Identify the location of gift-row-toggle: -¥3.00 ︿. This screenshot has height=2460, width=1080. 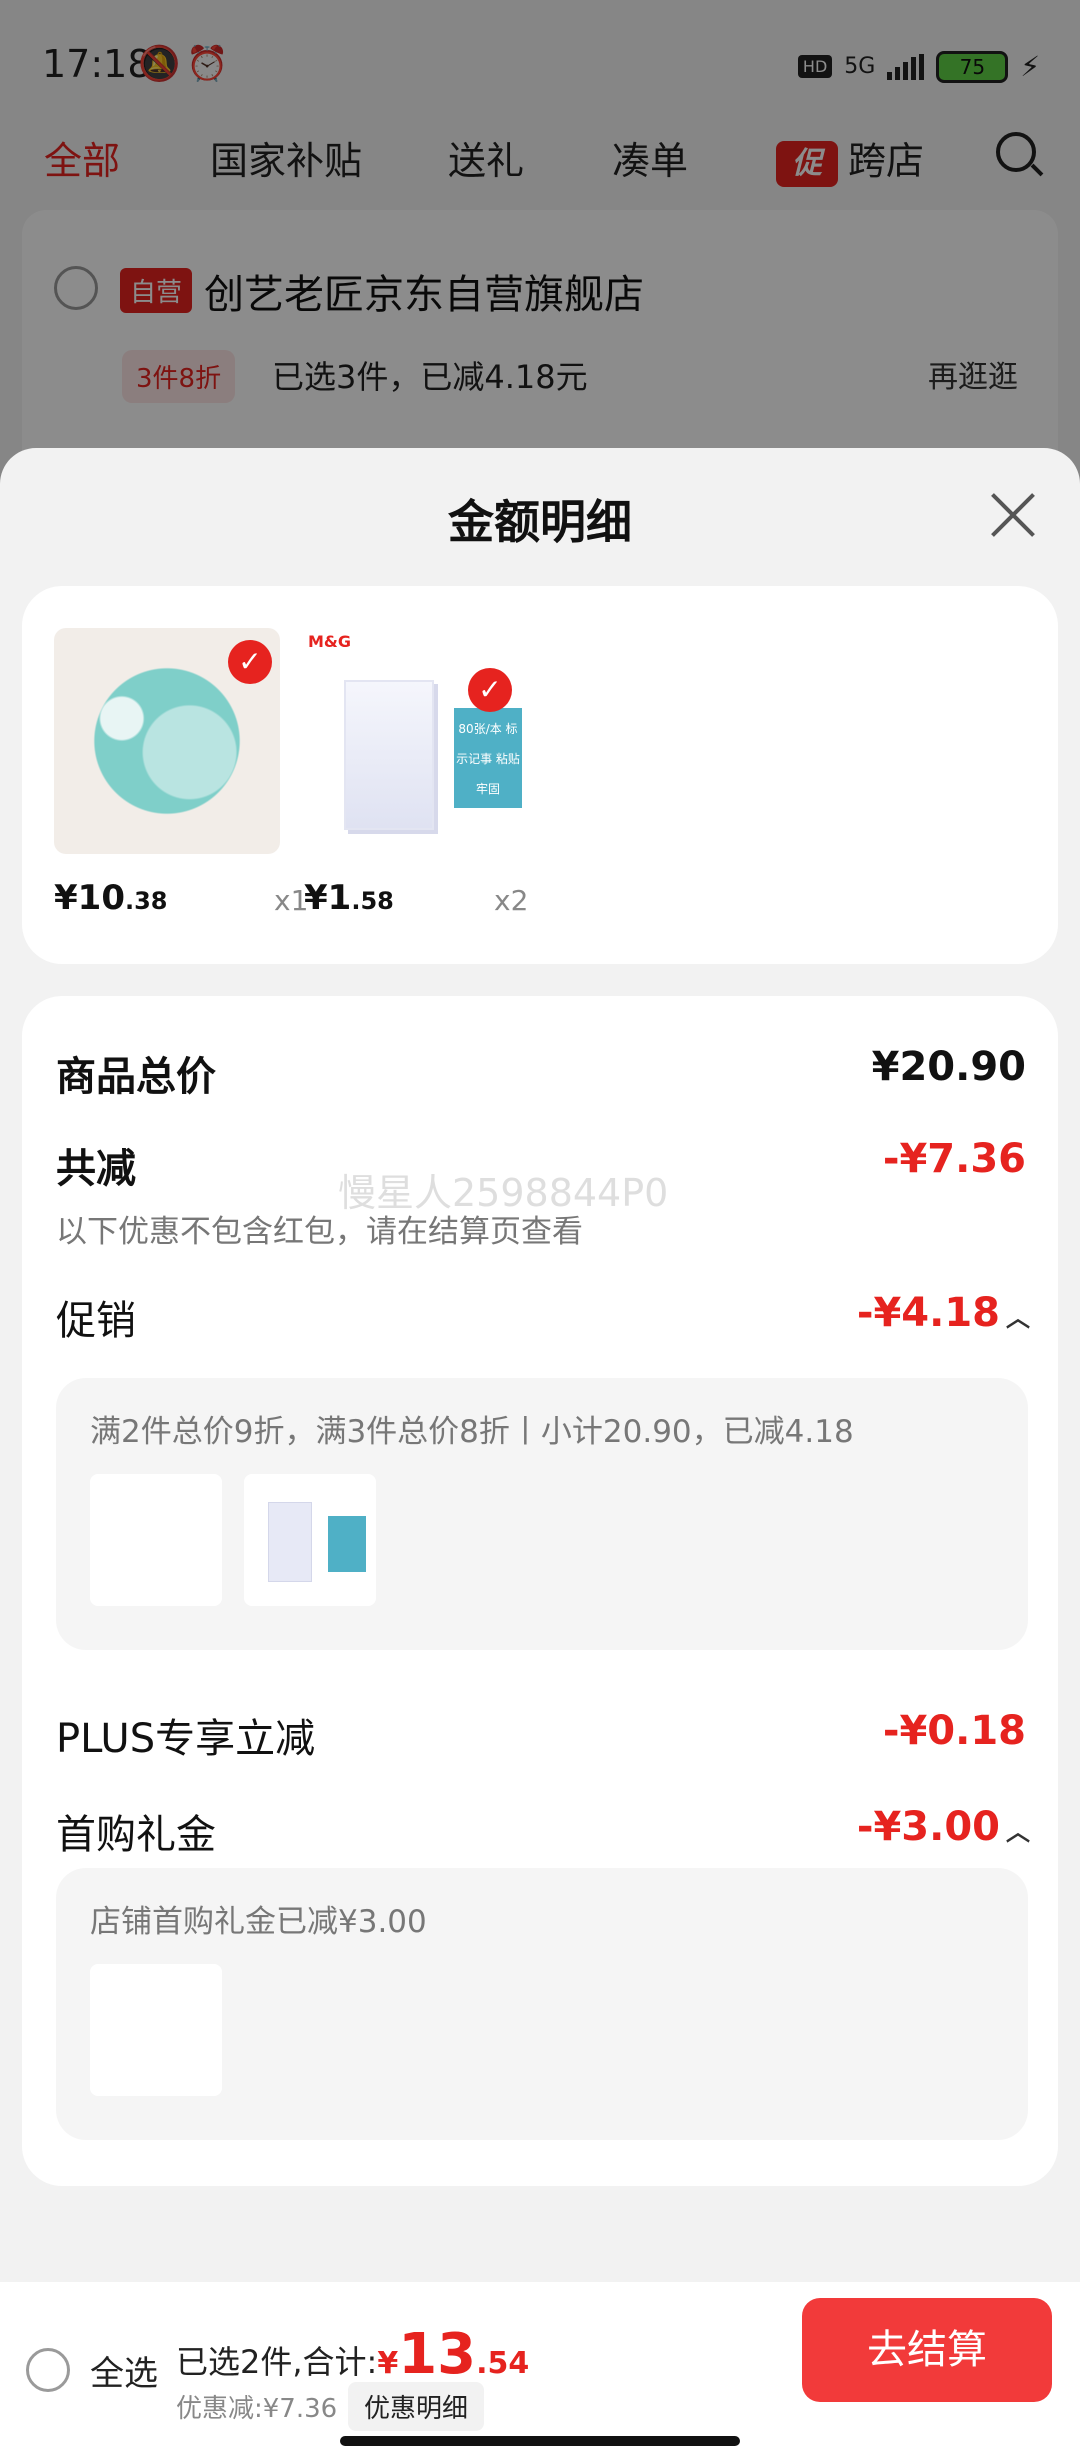
(943, 1827).